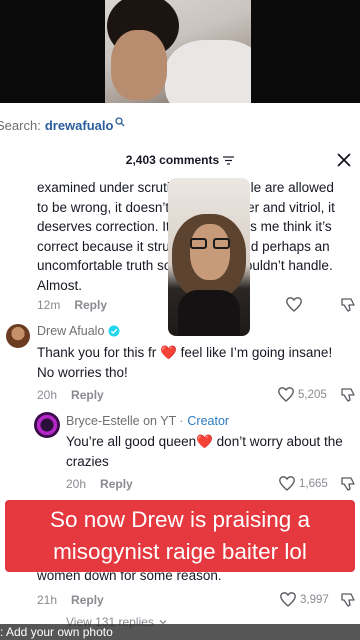 Image resolution: width=360 pixels, height=640 pixels. What do you see at coordinates (72, 305) in the screenshot?
I see `comment-meta: 12m Reply` at bounding box center [72, 305].